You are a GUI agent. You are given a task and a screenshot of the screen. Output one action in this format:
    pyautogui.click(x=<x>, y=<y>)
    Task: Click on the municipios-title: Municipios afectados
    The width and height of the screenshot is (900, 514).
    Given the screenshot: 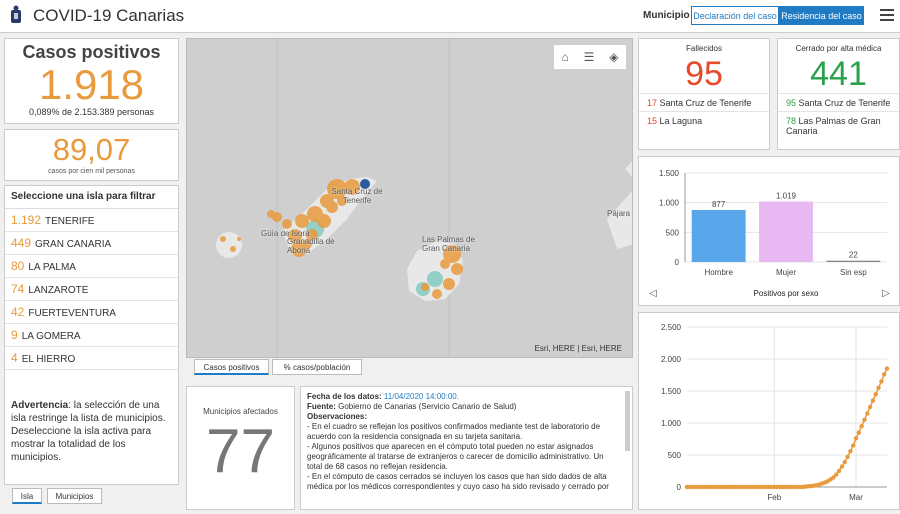 What is the action you would take?
    pyautogui.click(x=240, y=411)
    